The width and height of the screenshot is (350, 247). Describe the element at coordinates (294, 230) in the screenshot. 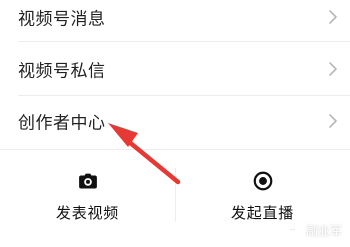

I see `wechat-icon` at that location.